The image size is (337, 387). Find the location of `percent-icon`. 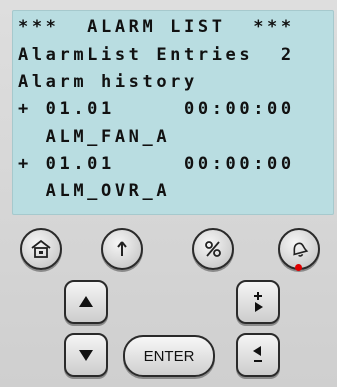

percent-icon is located at coordinates (213, 249).